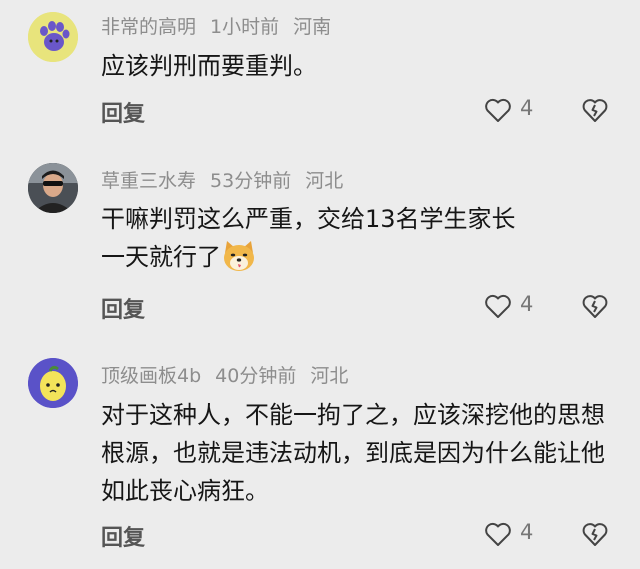 The image size is (640, 569). I want to click on man-photo-avatar, so click(53, 188).